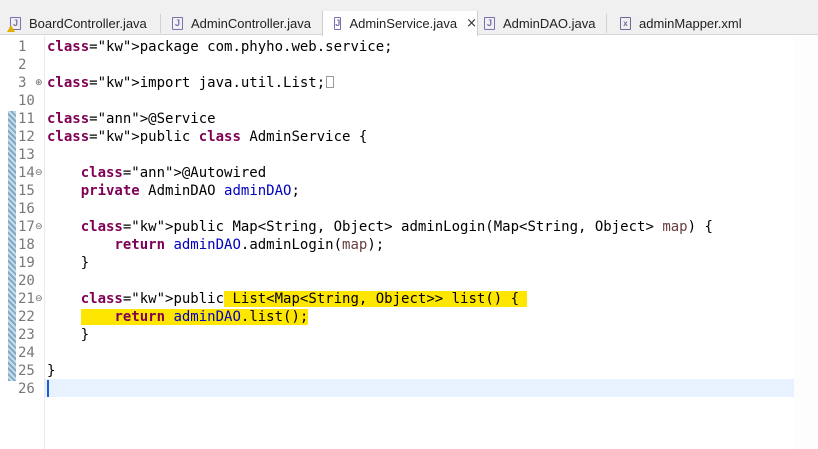 The height and width of the screenshot is (449, 818). I want to click on tab-label: AdminController.java, so click(251, 23).